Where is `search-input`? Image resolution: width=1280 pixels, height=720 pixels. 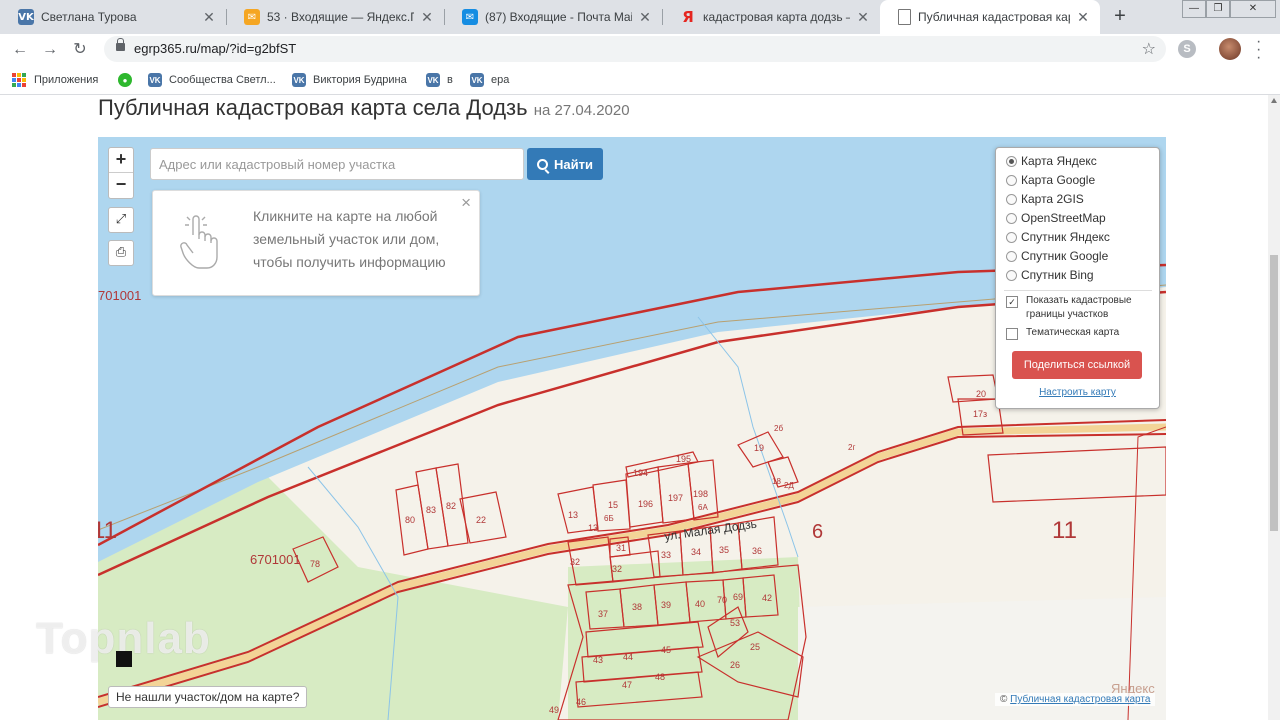 search-input is located at coordinates (337, 164).